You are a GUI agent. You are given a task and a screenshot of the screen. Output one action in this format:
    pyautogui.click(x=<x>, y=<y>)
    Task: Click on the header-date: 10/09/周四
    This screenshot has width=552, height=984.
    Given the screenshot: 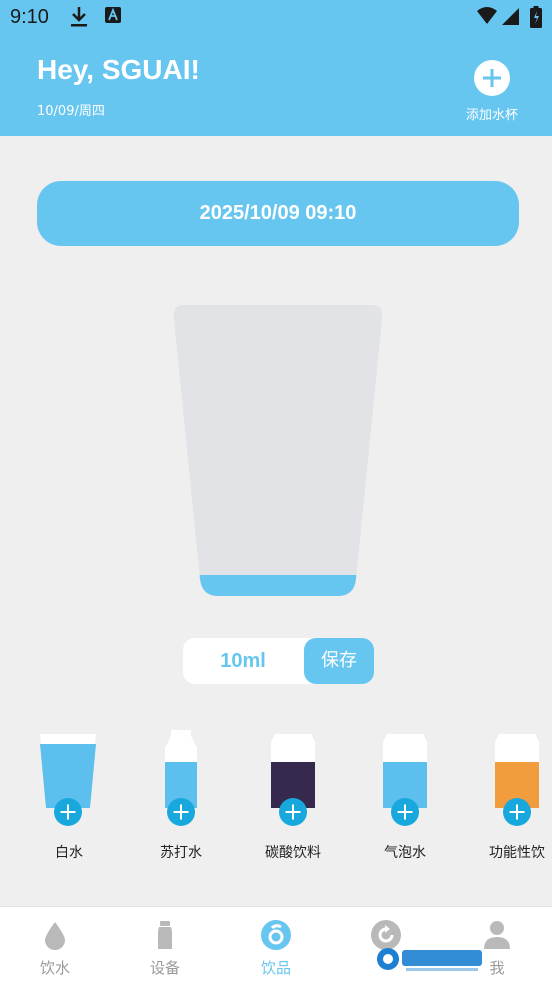 What is the action you would take?
    pyautogui.click(x=71, y=111)
    